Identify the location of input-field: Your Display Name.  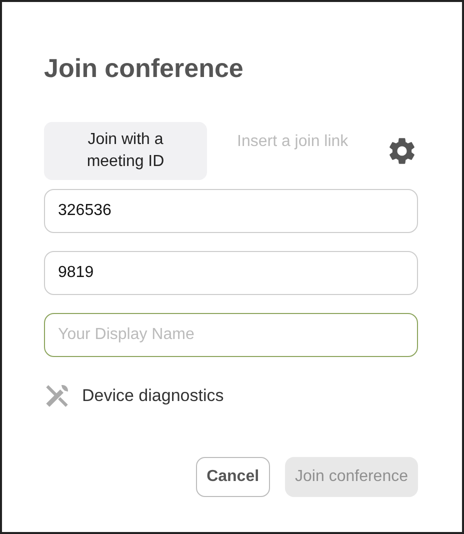
(231, 335).